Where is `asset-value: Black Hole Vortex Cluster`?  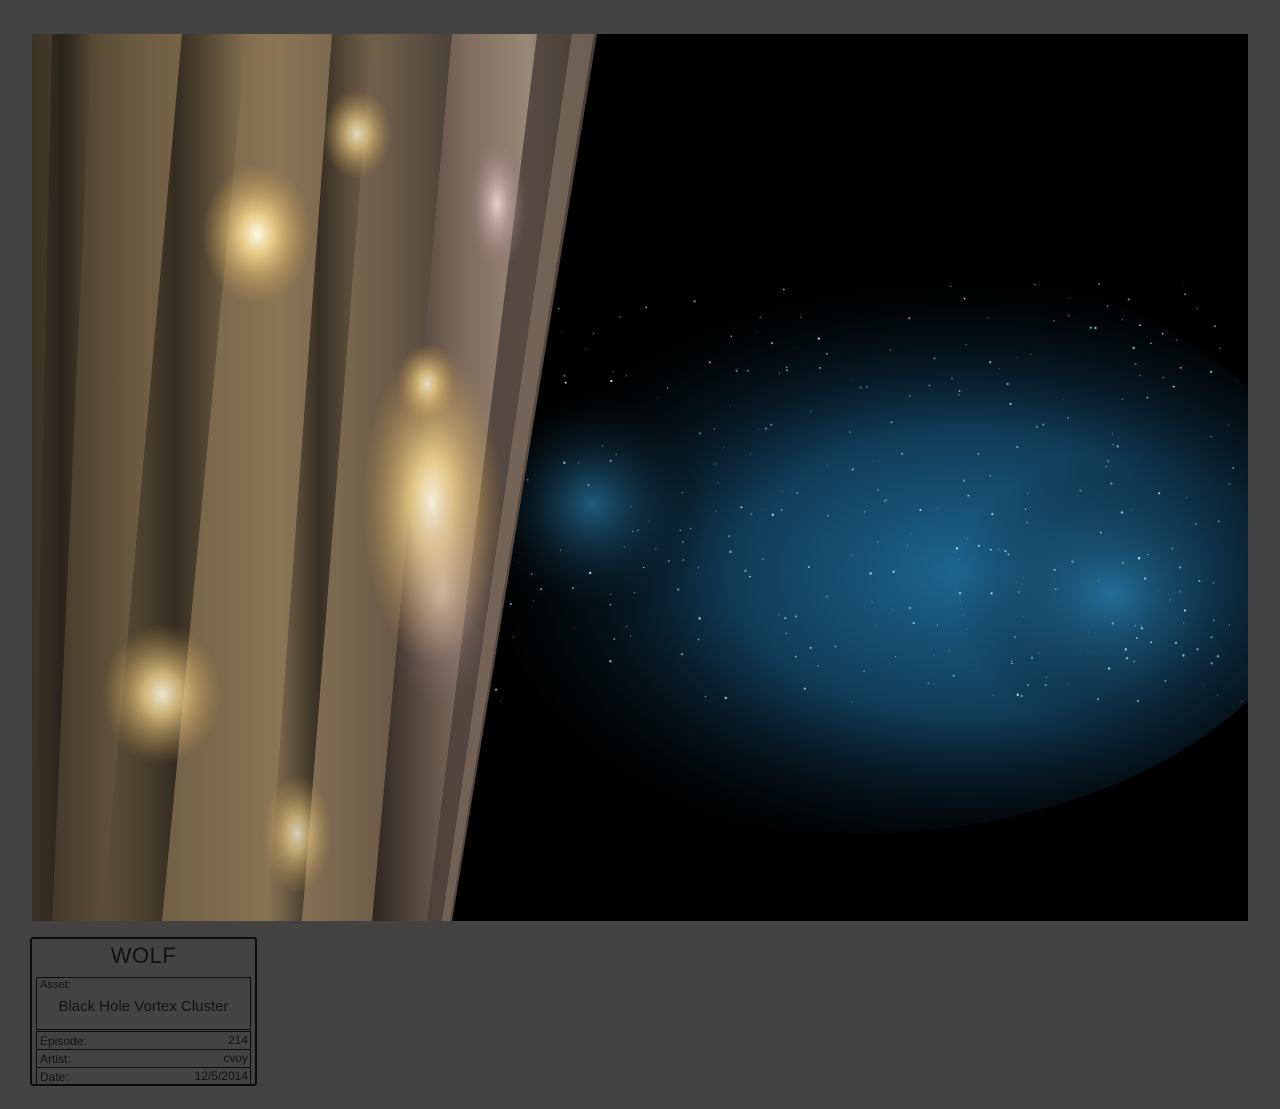 asset-value: Black Hole Vortex Cluster is located at coordinates (143, 1006).